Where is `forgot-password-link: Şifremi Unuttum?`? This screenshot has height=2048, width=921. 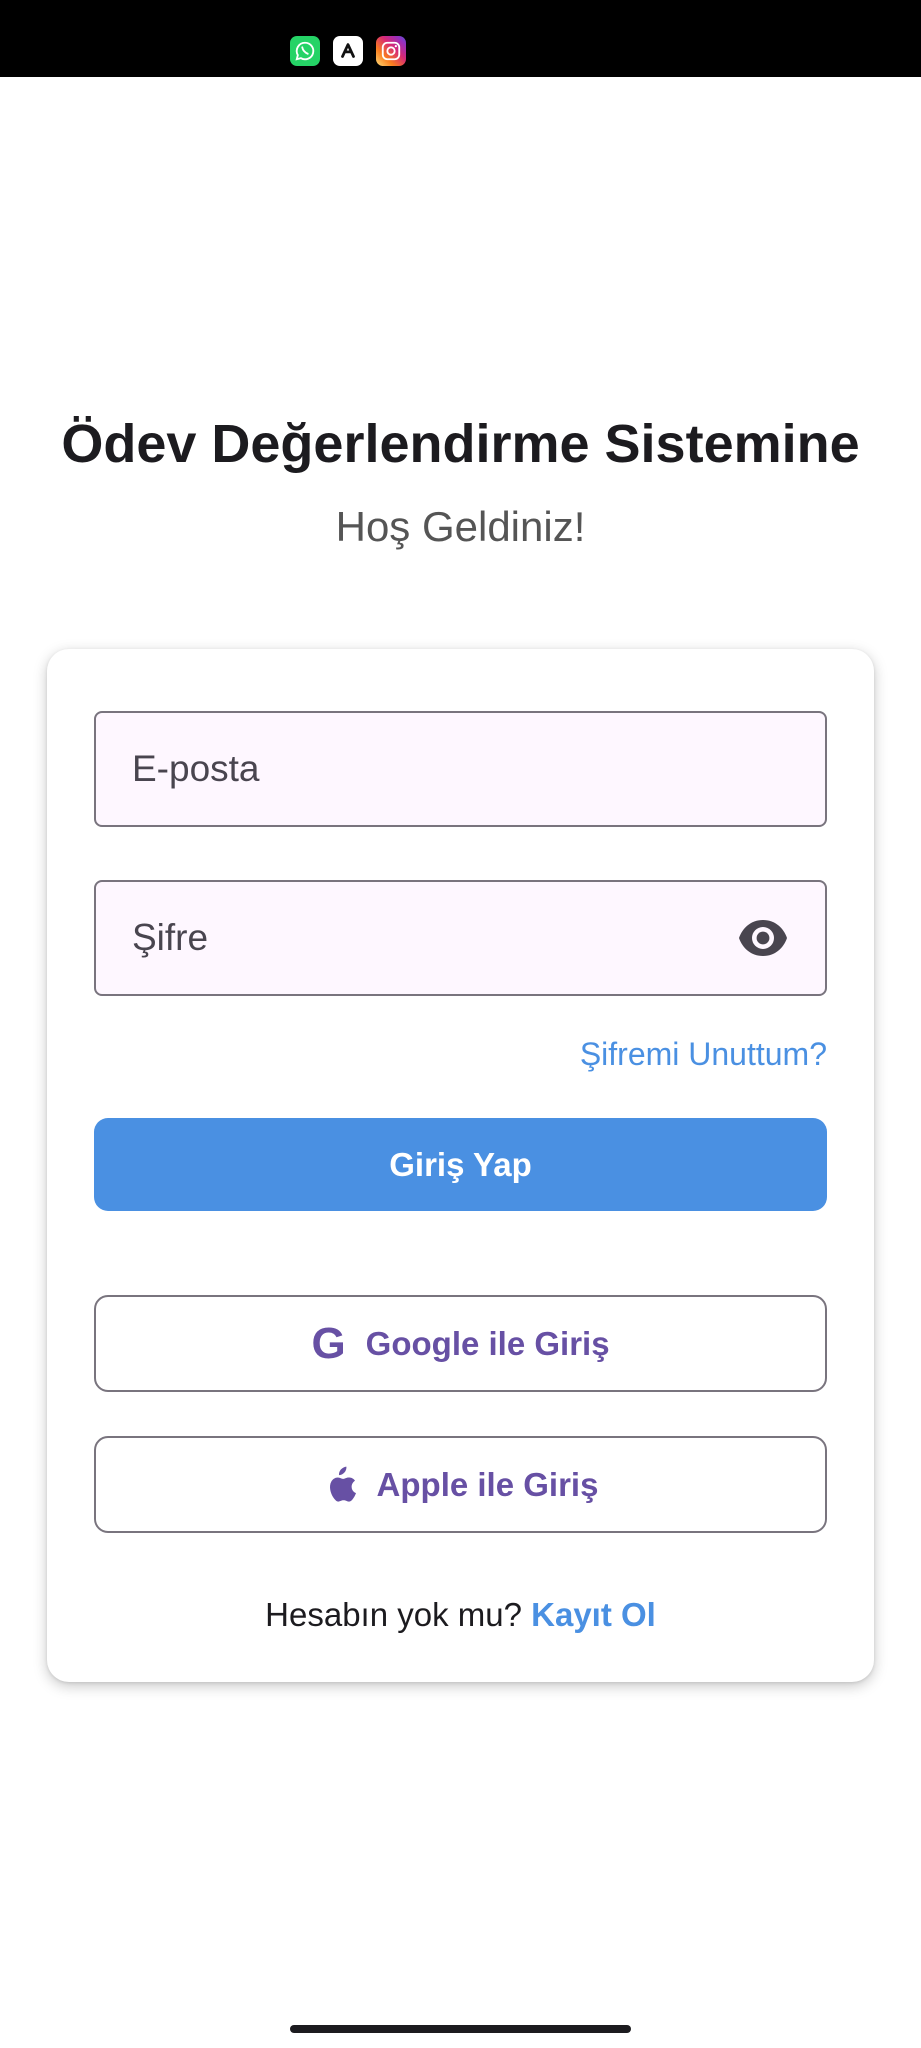 forgot-password-link: Şifremi Unuttum? is located at coordinates (703, 1054).